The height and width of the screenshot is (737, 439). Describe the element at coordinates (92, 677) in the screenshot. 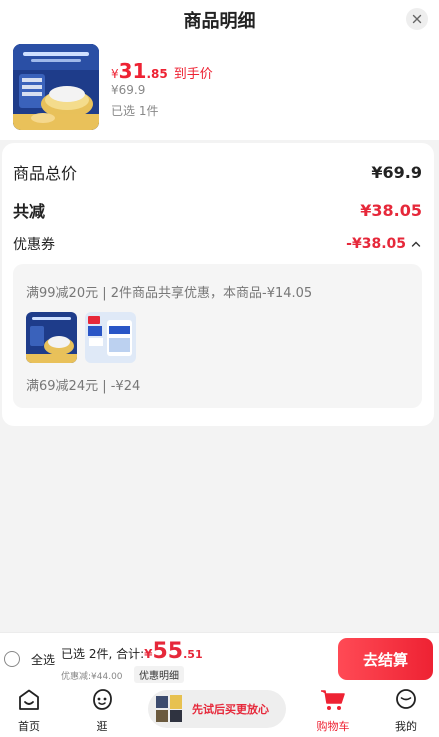

I see `discount-amount: 优惠减:¥44.00` at that location.